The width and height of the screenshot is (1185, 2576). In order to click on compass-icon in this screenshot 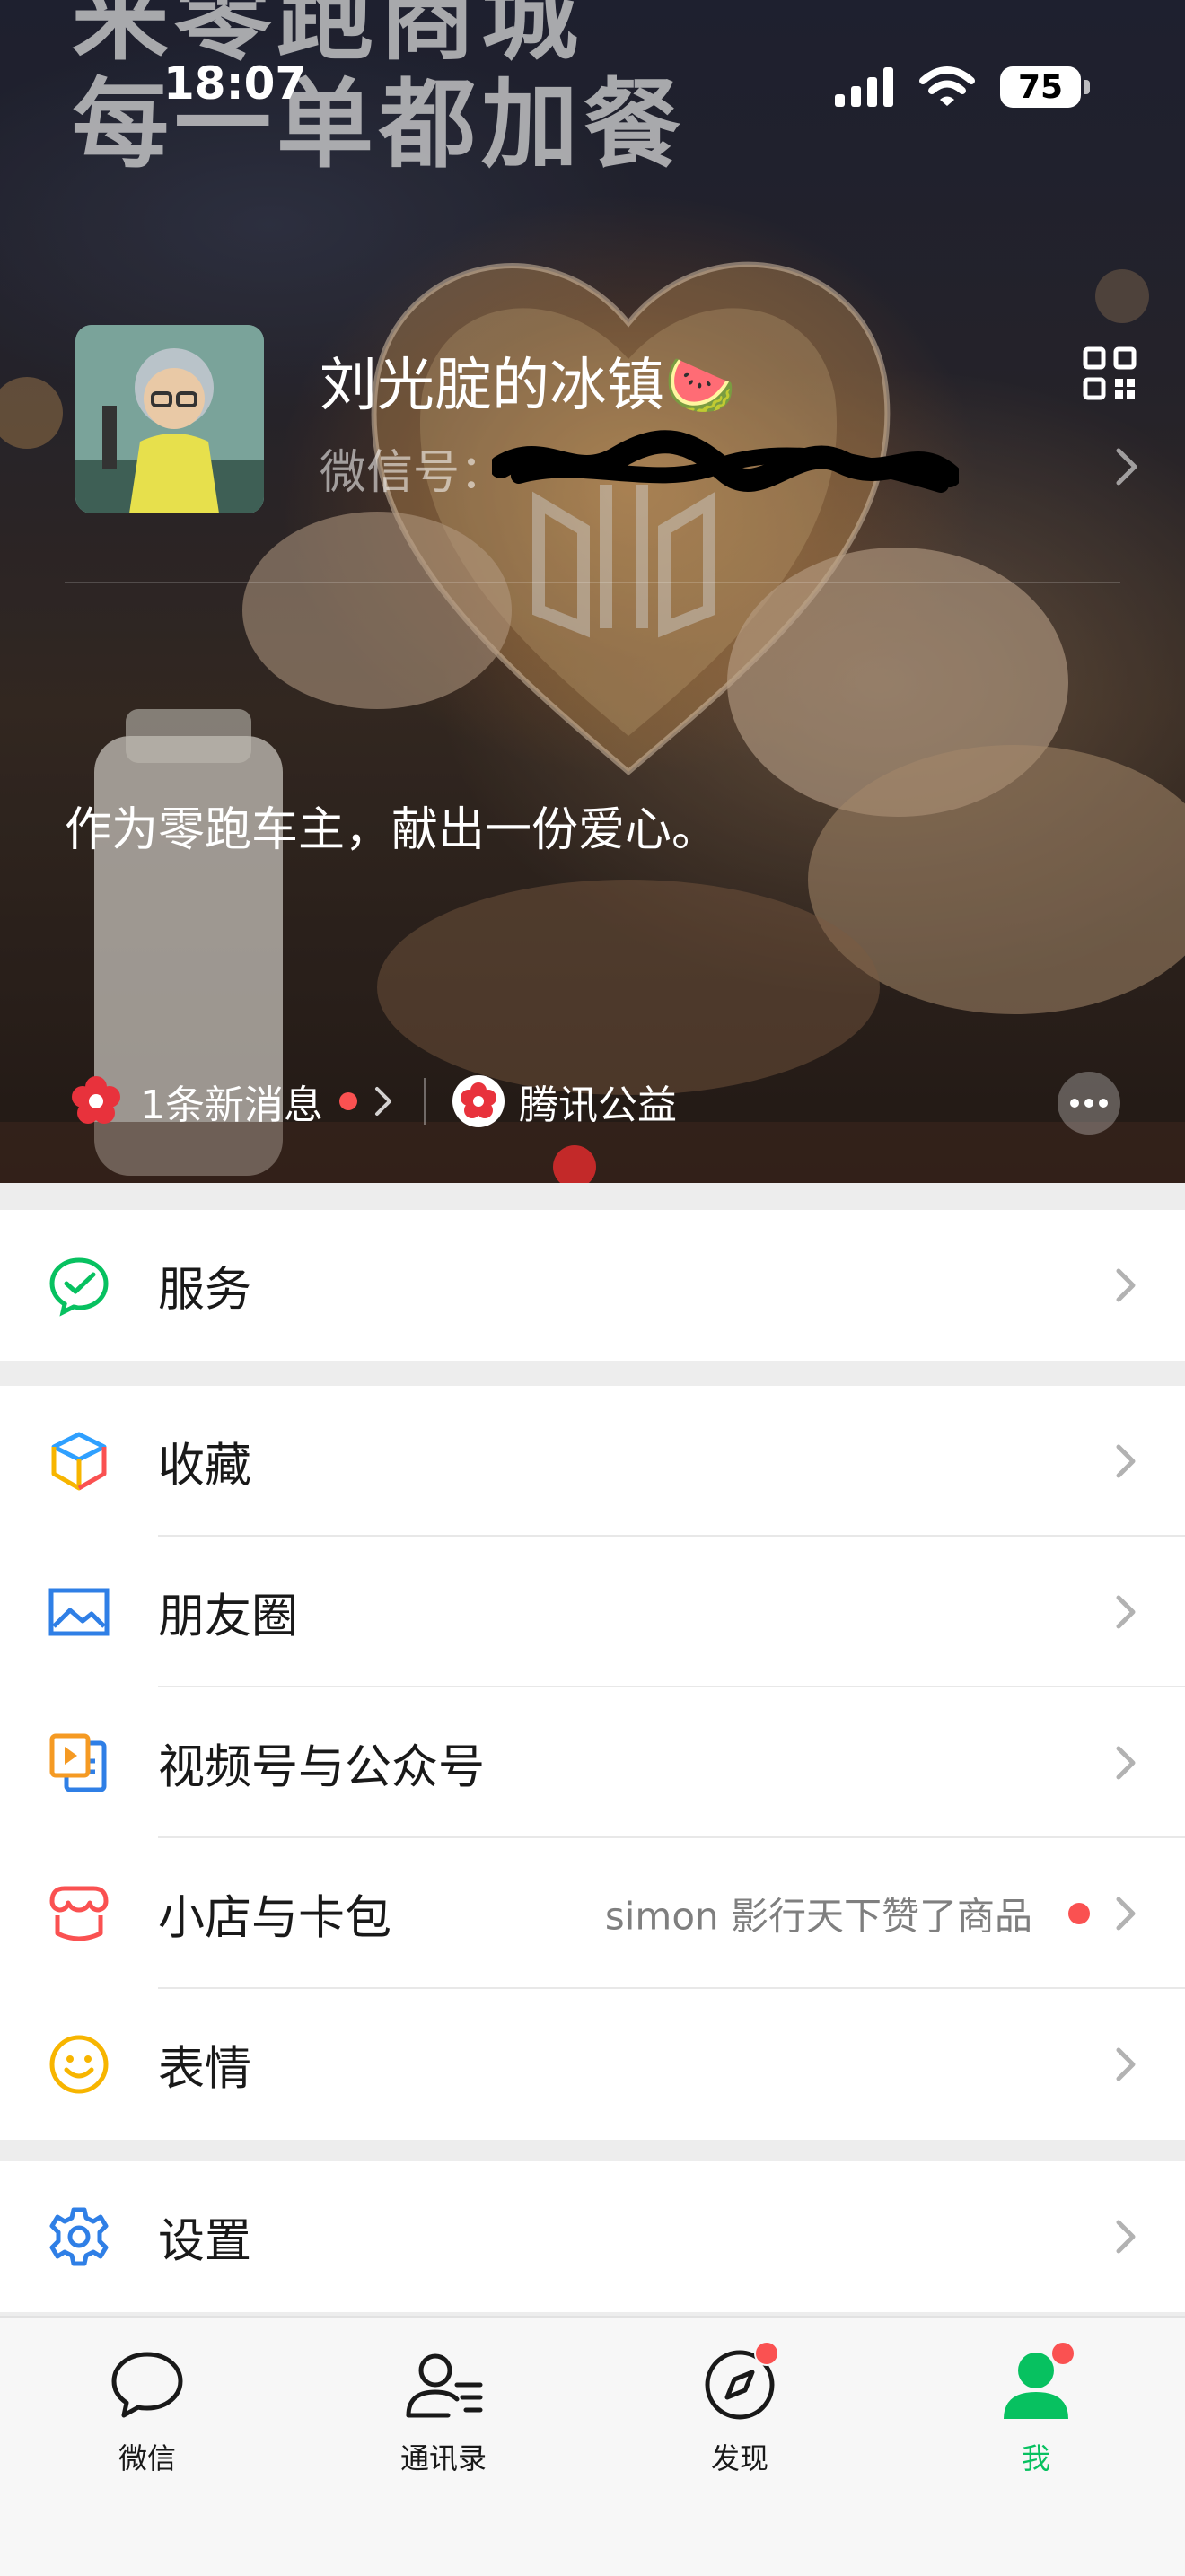, I will do `click(740, 2383)`.